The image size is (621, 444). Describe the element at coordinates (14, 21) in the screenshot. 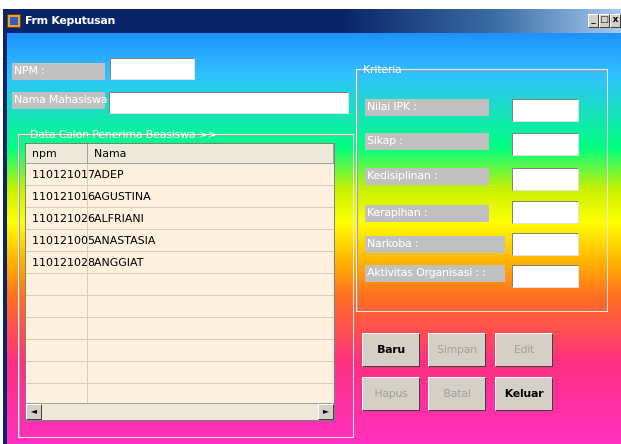

I see `form-icon` at that location.